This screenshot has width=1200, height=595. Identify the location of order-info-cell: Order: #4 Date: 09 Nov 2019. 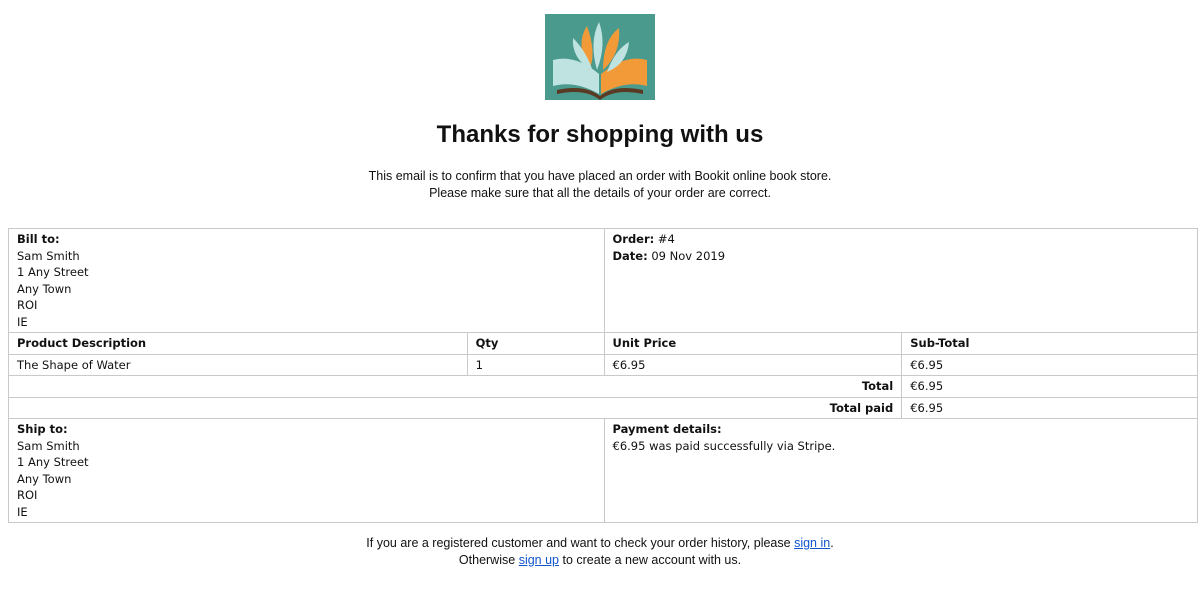
(900, 280).